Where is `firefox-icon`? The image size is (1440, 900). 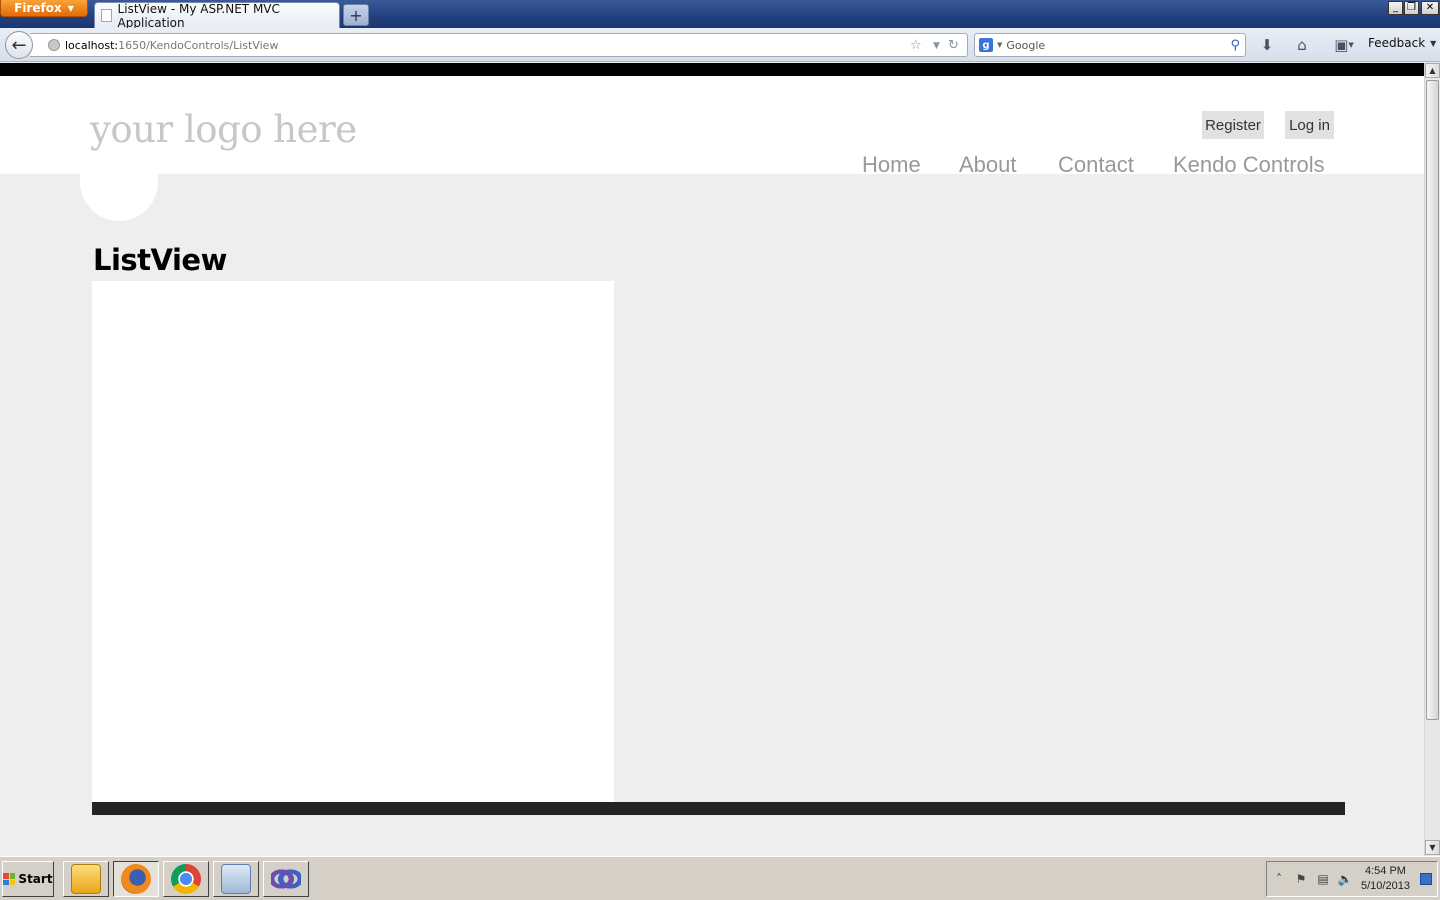 firefox-icon is located at coordinates (136, 879).